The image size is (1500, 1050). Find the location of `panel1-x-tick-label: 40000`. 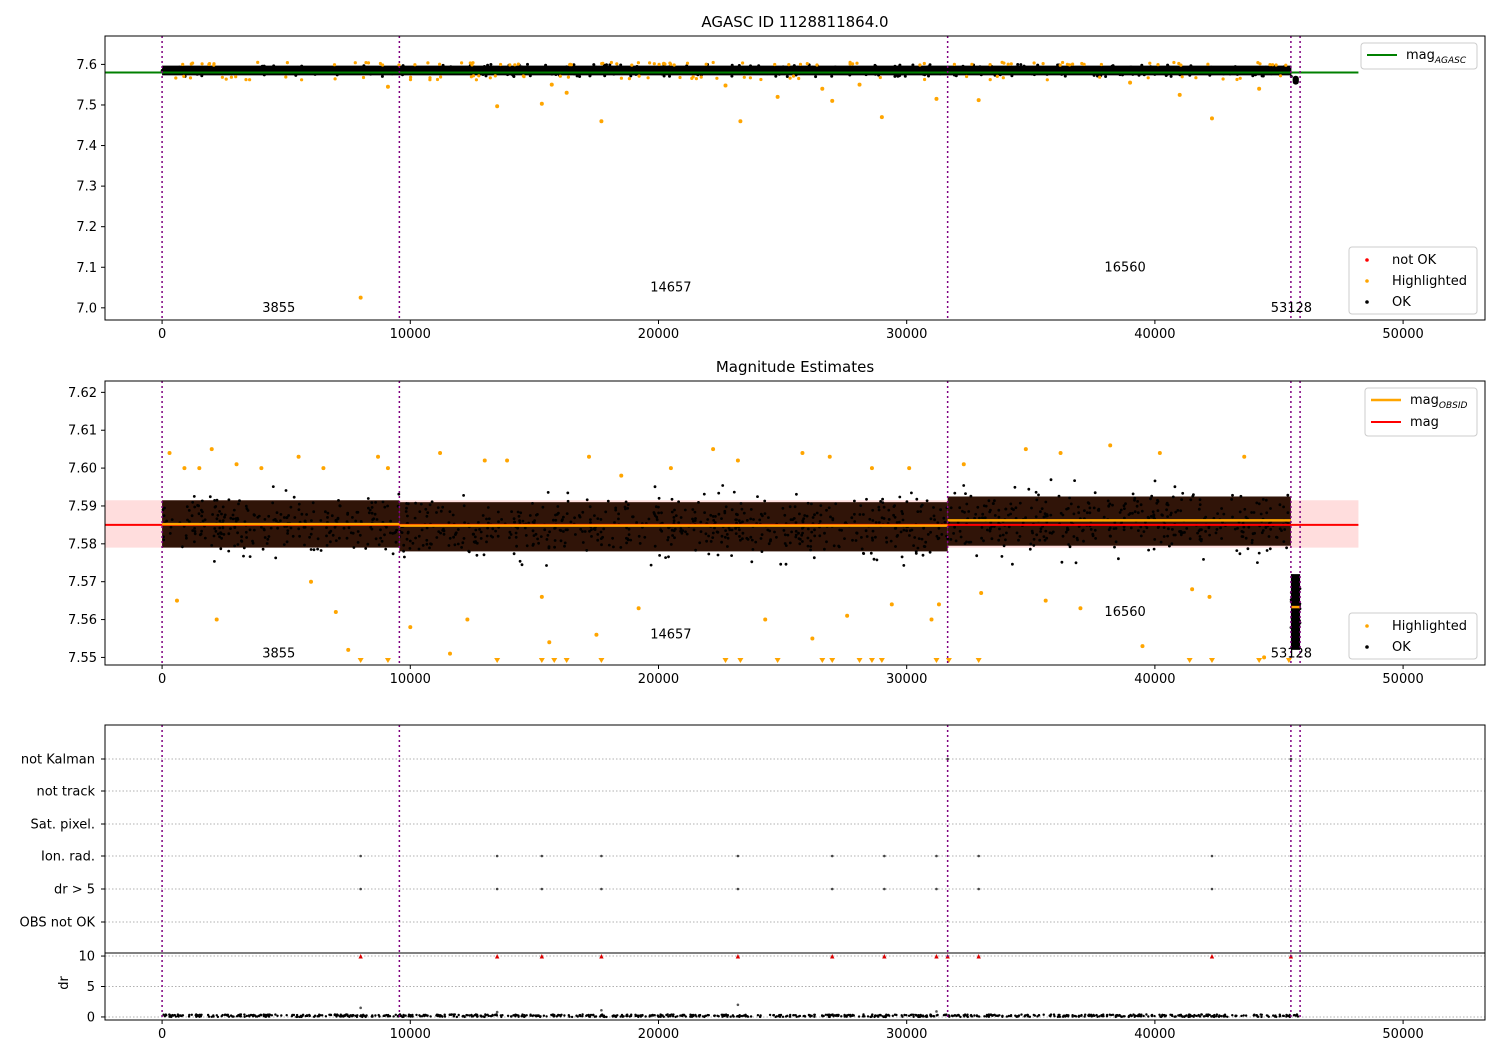

panel1-x-tick-label: 40000 is located at coordinates (1154, 334).